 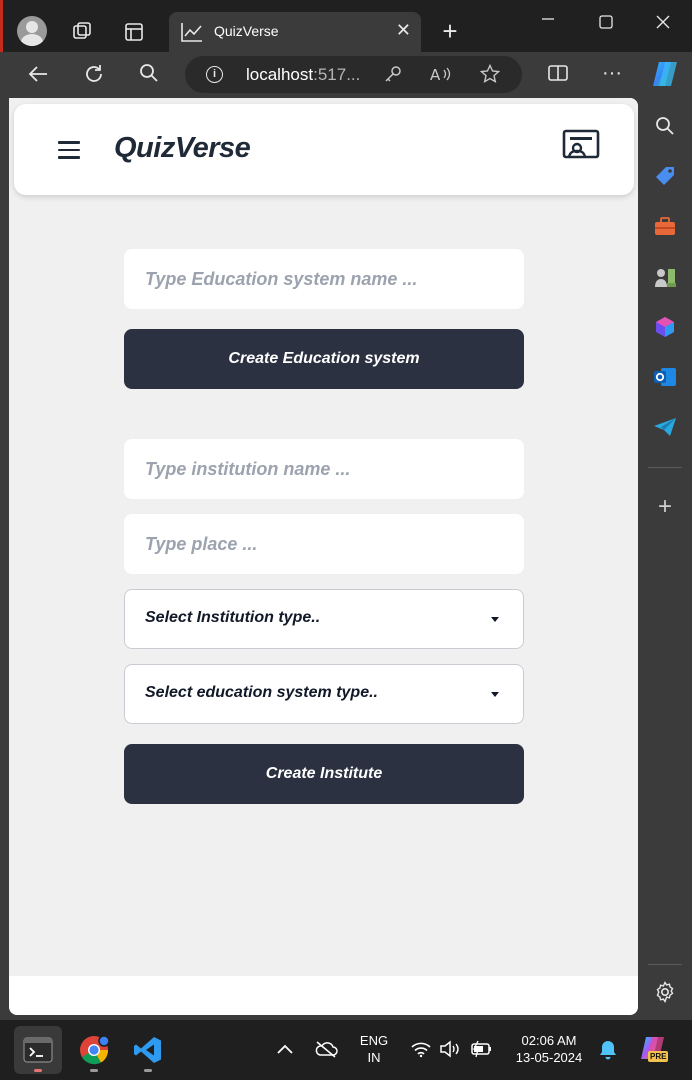 I want to click on microsoft-365-icon, so click(x=665, y=327).